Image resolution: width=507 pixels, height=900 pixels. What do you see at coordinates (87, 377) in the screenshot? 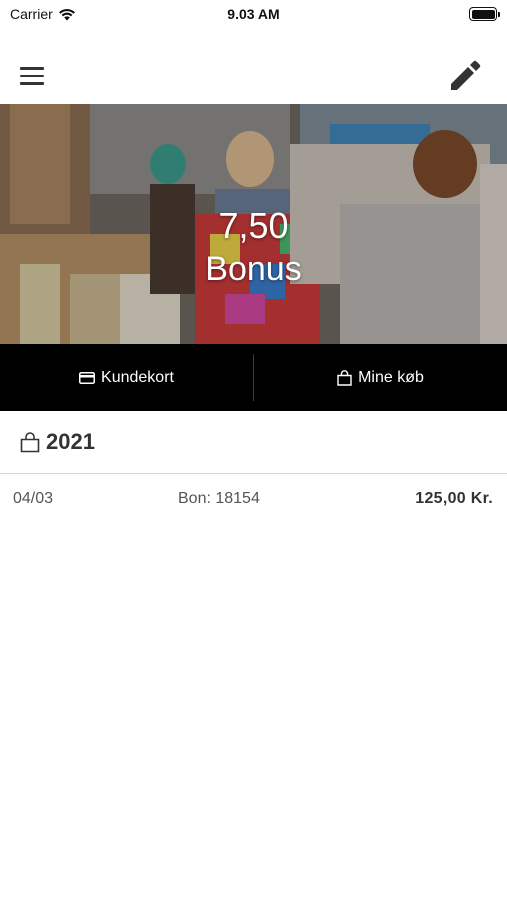
I see `credit-card-icon` at bounding box center [87, 377].